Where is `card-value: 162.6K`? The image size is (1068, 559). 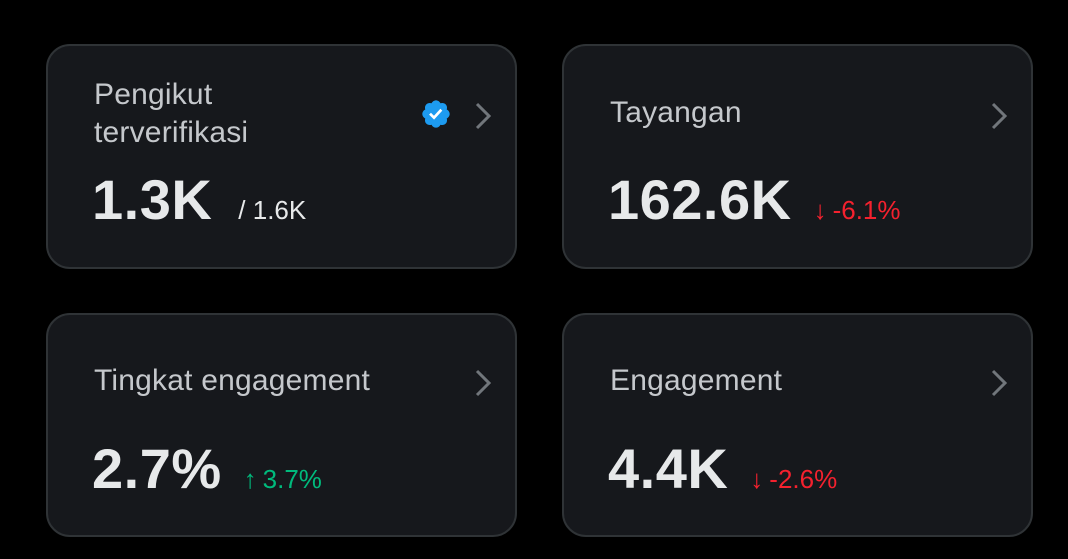
card-value: 162.6K is located at coordinates (700, 199).